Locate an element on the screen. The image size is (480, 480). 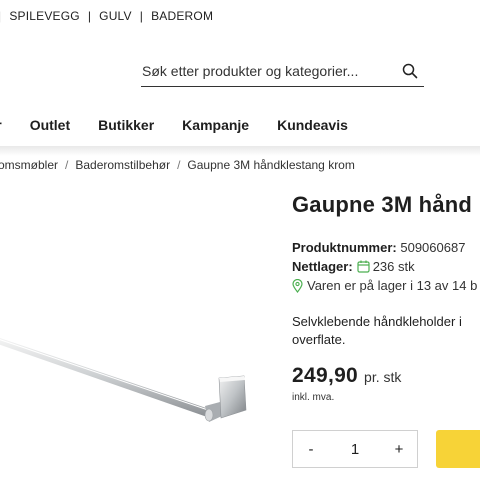
price-amount: 249,90 is located at coordinates (325, 375).